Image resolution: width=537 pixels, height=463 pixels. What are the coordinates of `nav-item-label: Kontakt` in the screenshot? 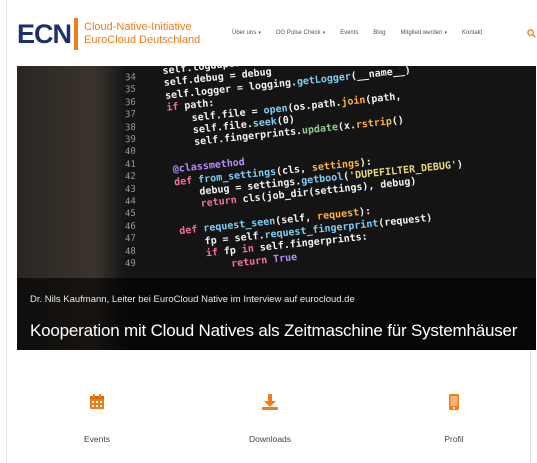 It's located at (472, 33).